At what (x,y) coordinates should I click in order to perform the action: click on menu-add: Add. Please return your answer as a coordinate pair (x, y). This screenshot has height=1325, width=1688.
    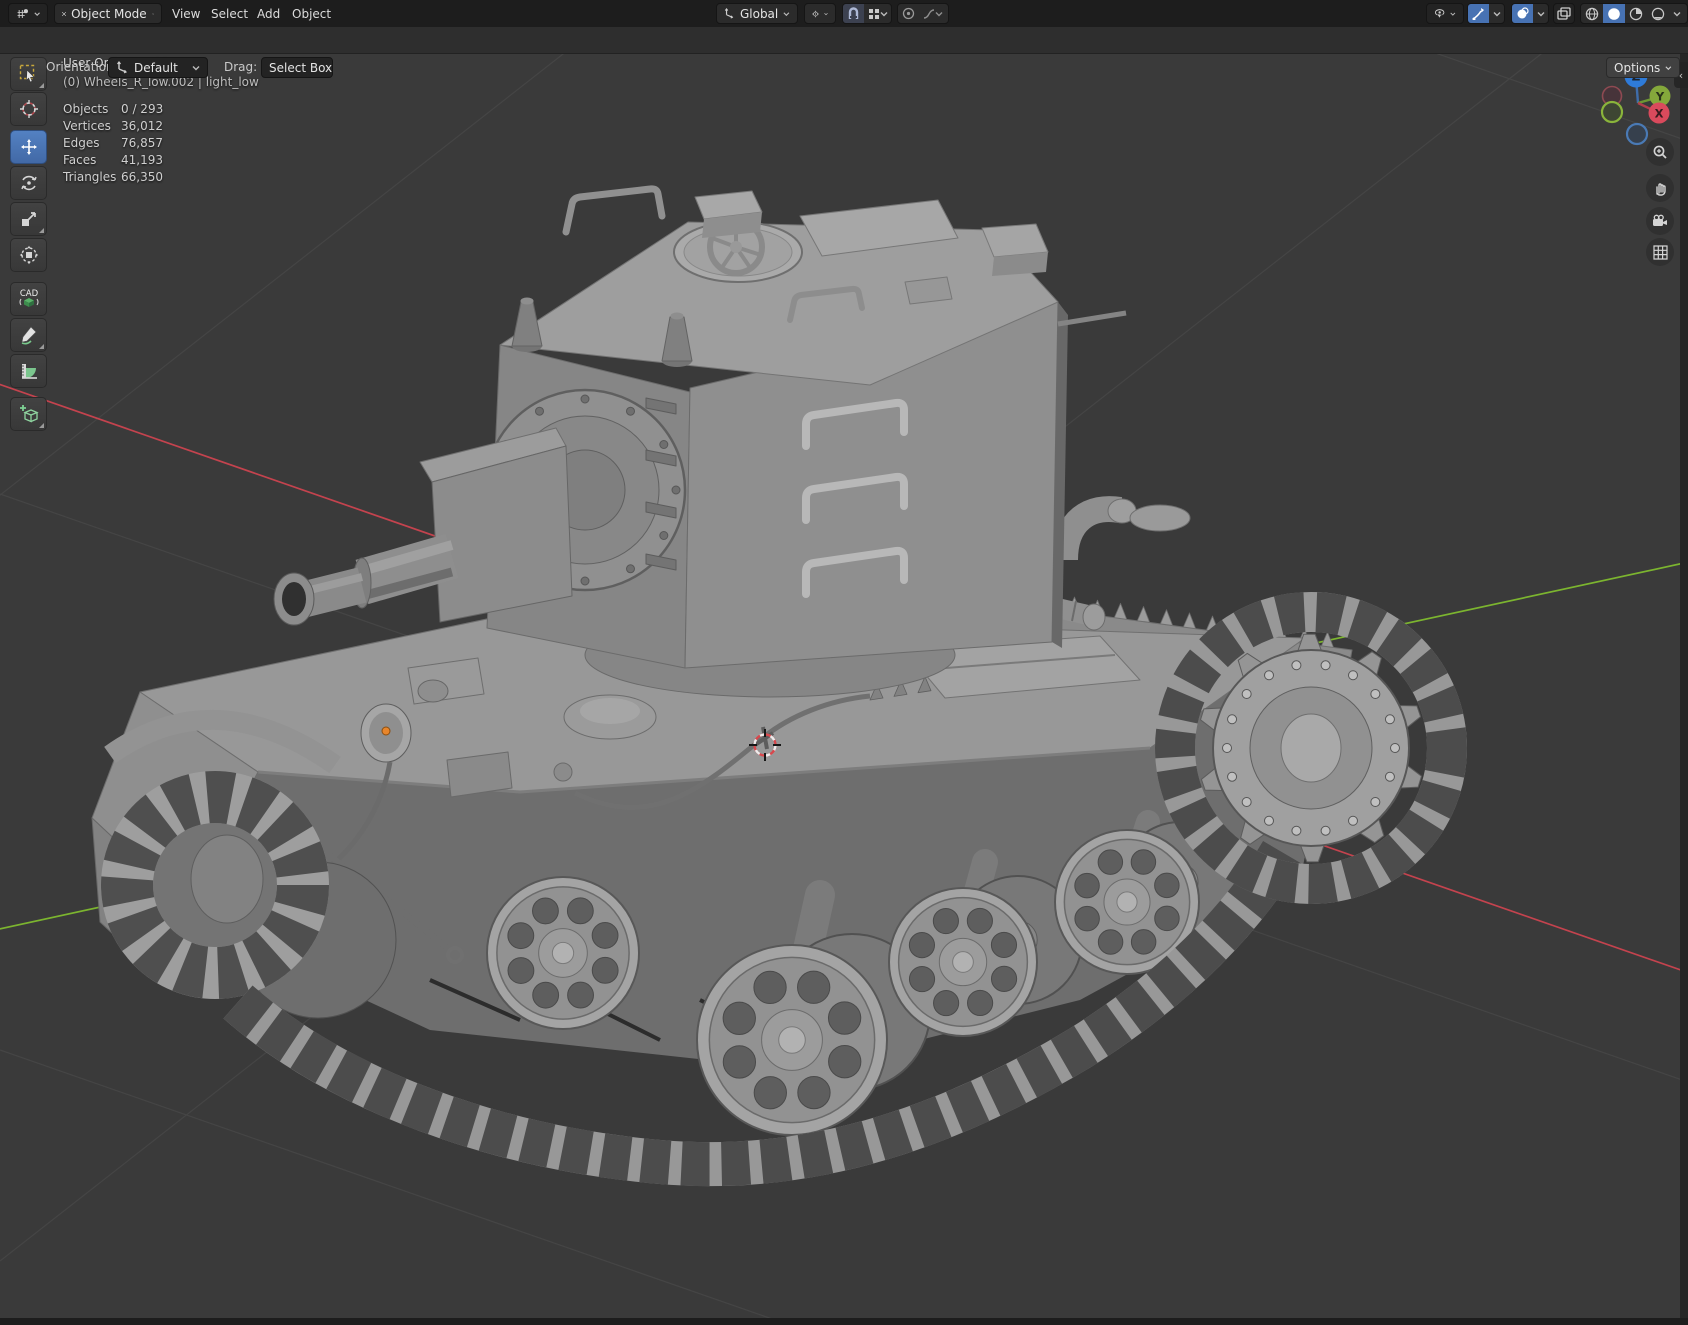
    Looking at the image, I should click on (268, 13).